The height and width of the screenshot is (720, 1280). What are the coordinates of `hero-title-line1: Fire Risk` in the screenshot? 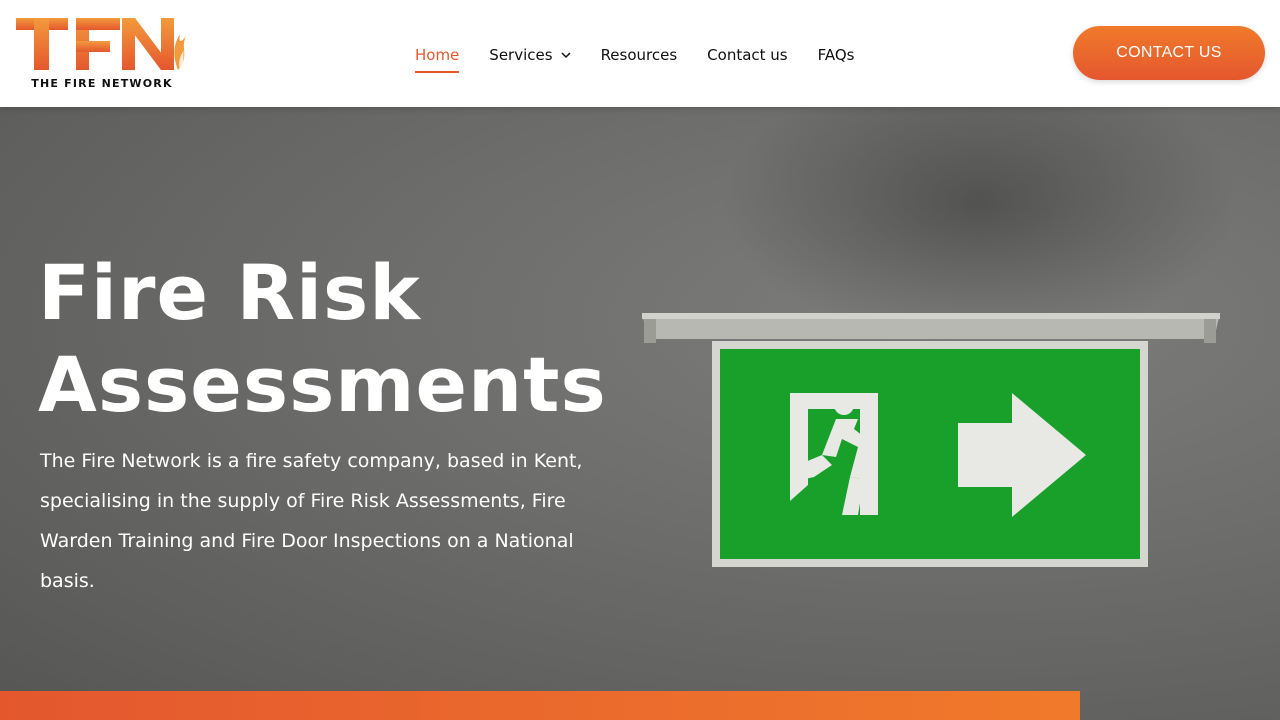 It's located at (229, 292).